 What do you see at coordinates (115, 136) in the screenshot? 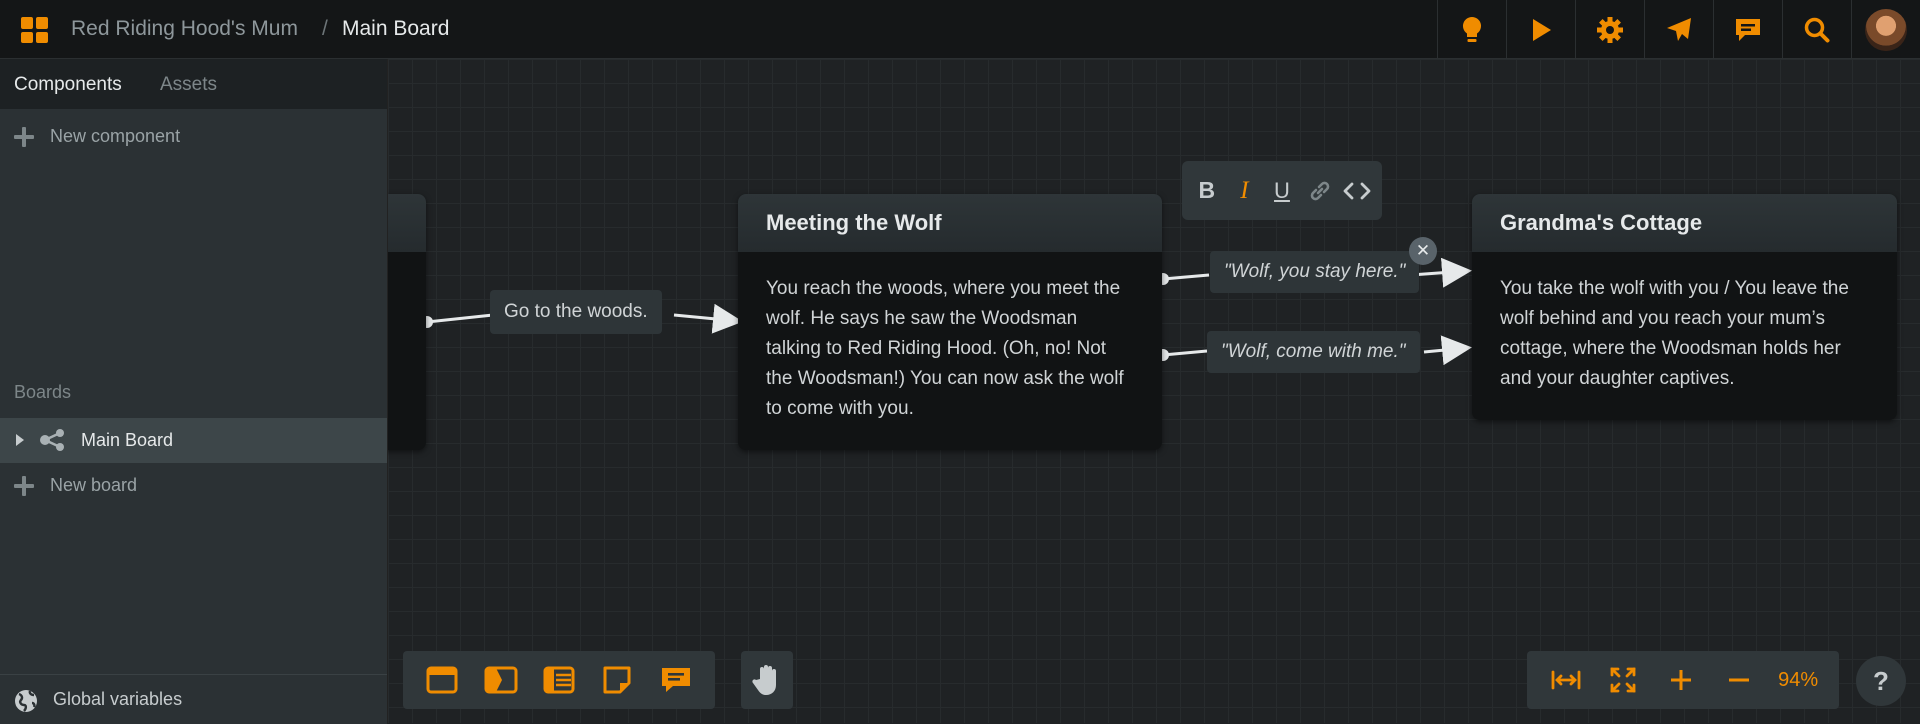
I see `new-component-label: New component` at bounding box center [115, 136].